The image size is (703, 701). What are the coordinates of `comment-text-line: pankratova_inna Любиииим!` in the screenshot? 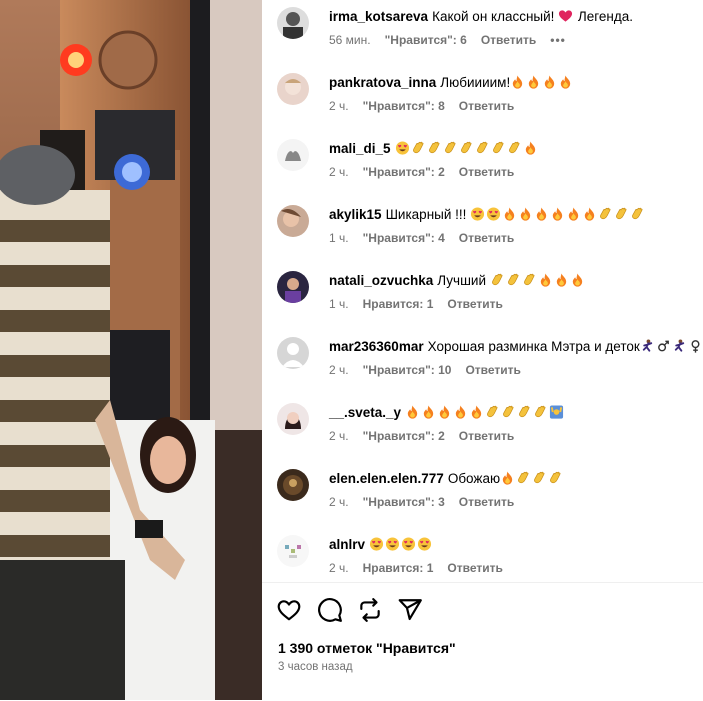 It's located at (514, 83).